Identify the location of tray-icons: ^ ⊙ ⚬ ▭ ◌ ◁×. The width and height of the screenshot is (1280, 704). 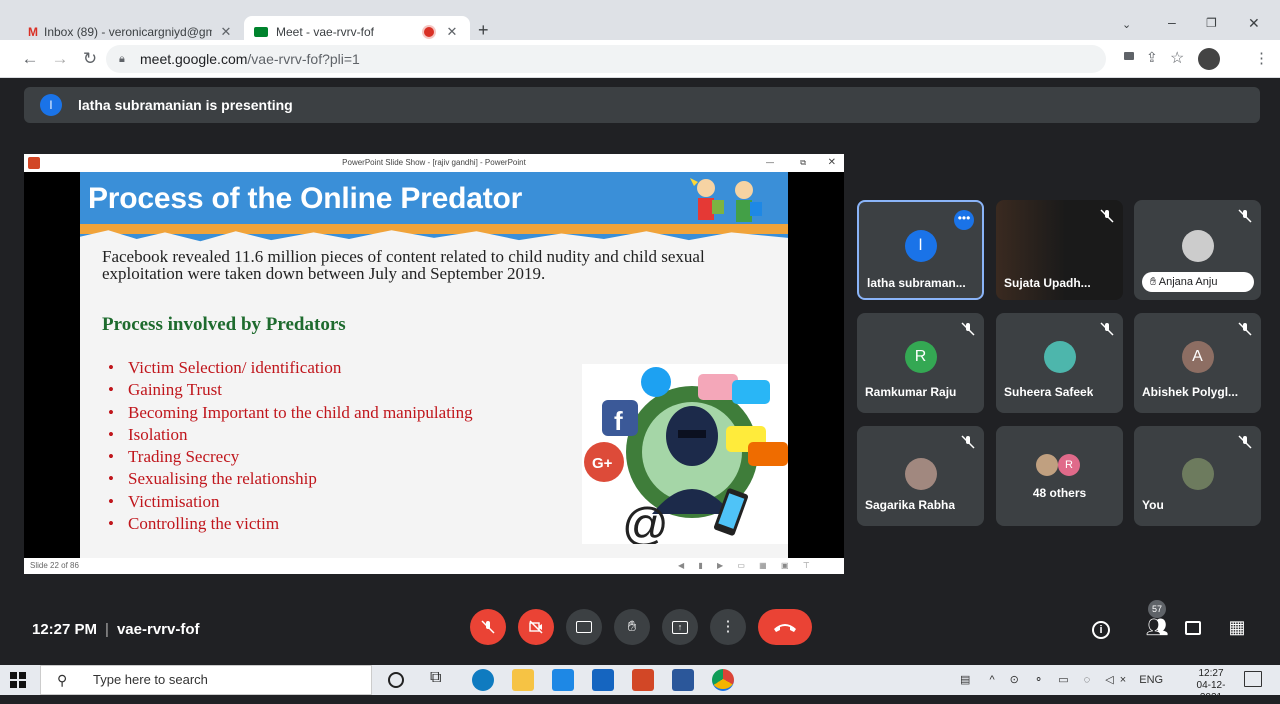
(1060, 680).